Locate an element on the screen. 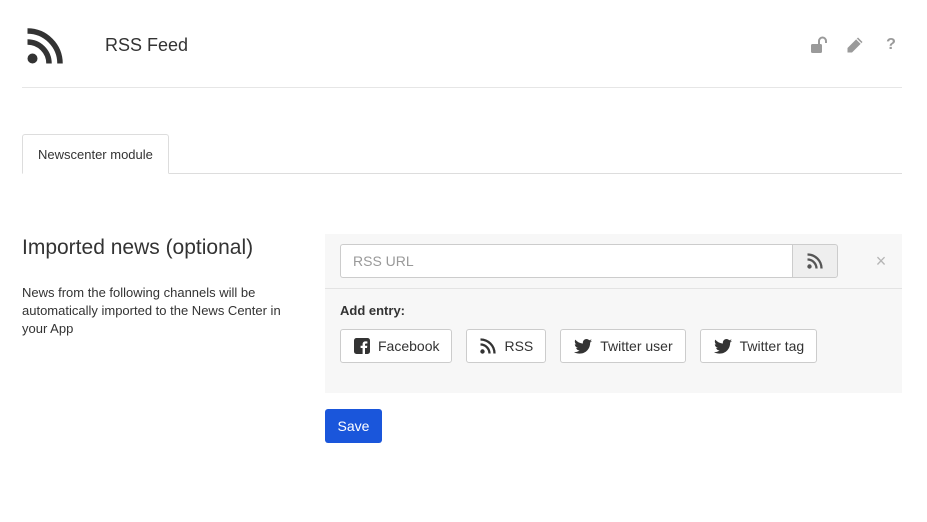 This screenshot has width=927, height=522. header-actions: ? is located at coordinates (848, 45).